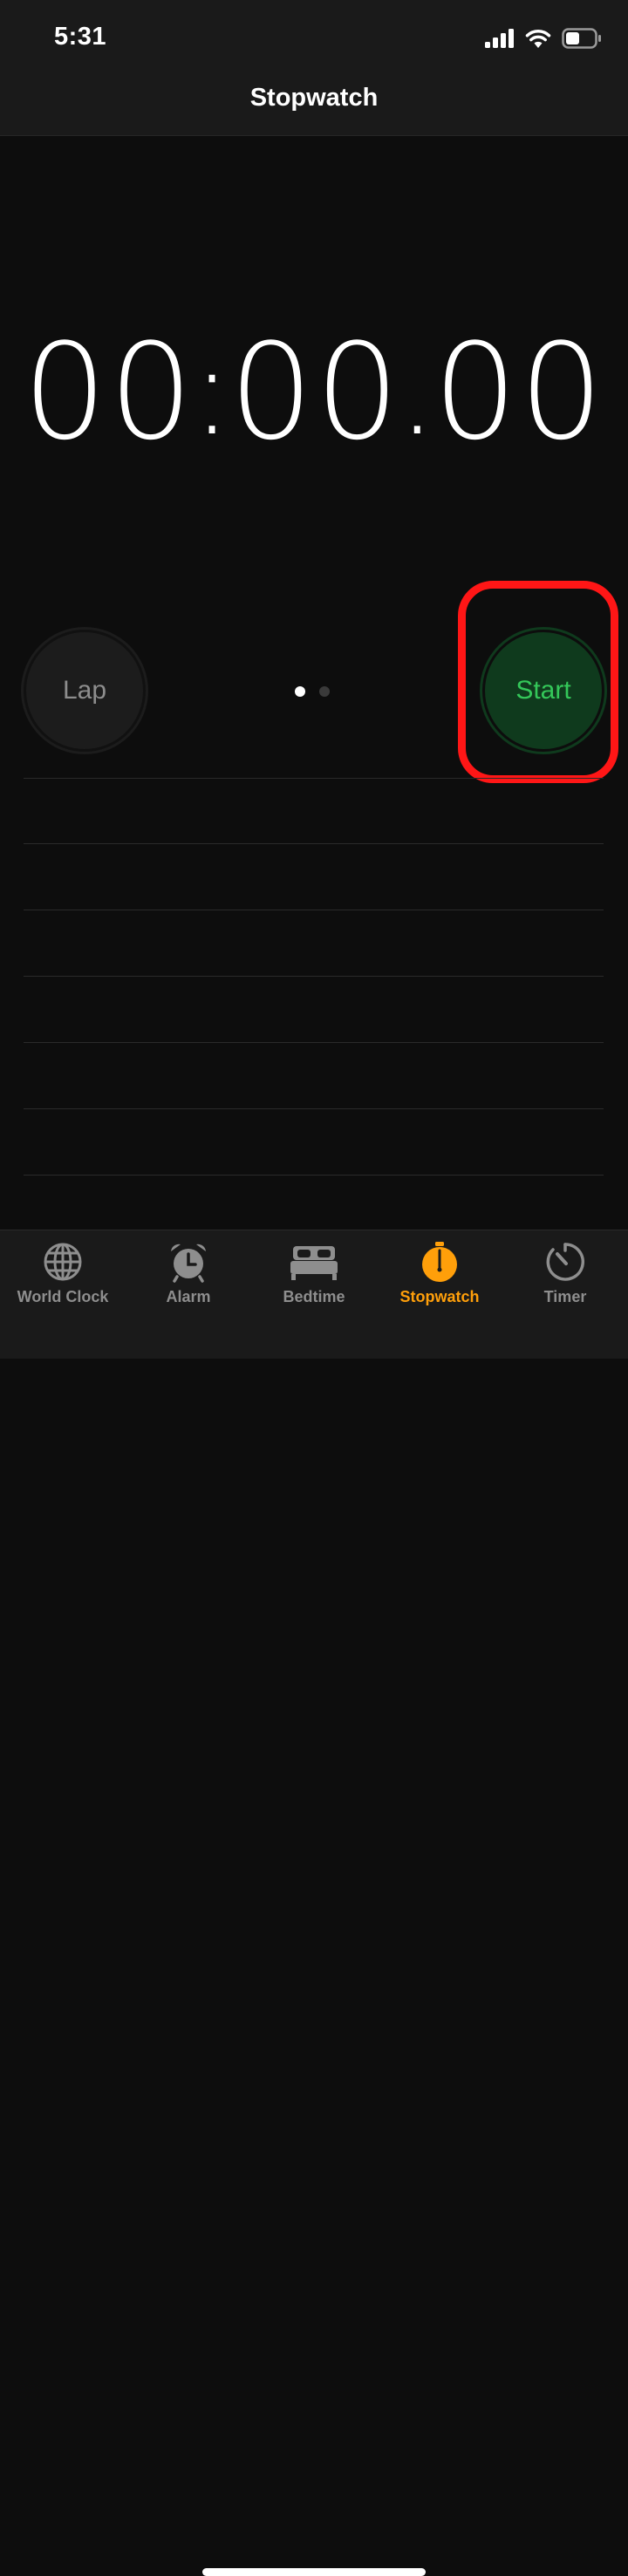  What do you see at coordinates (324, 692) in the screenshot?
I see `page-dot` at bounding box center [324, 692].